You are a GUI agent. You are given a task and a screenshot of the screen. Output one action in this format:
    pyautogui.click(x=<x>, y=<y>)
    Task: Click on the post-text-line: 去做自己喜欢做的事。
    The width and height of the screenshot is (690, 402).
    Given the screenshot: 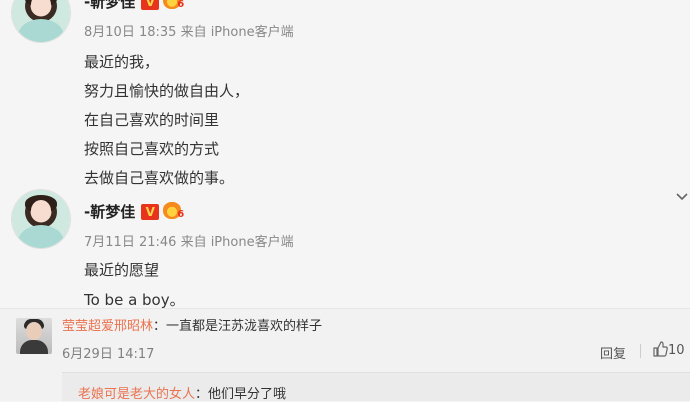 What is the action you would take?
    pyautogui.click(x=159, y=178)
    